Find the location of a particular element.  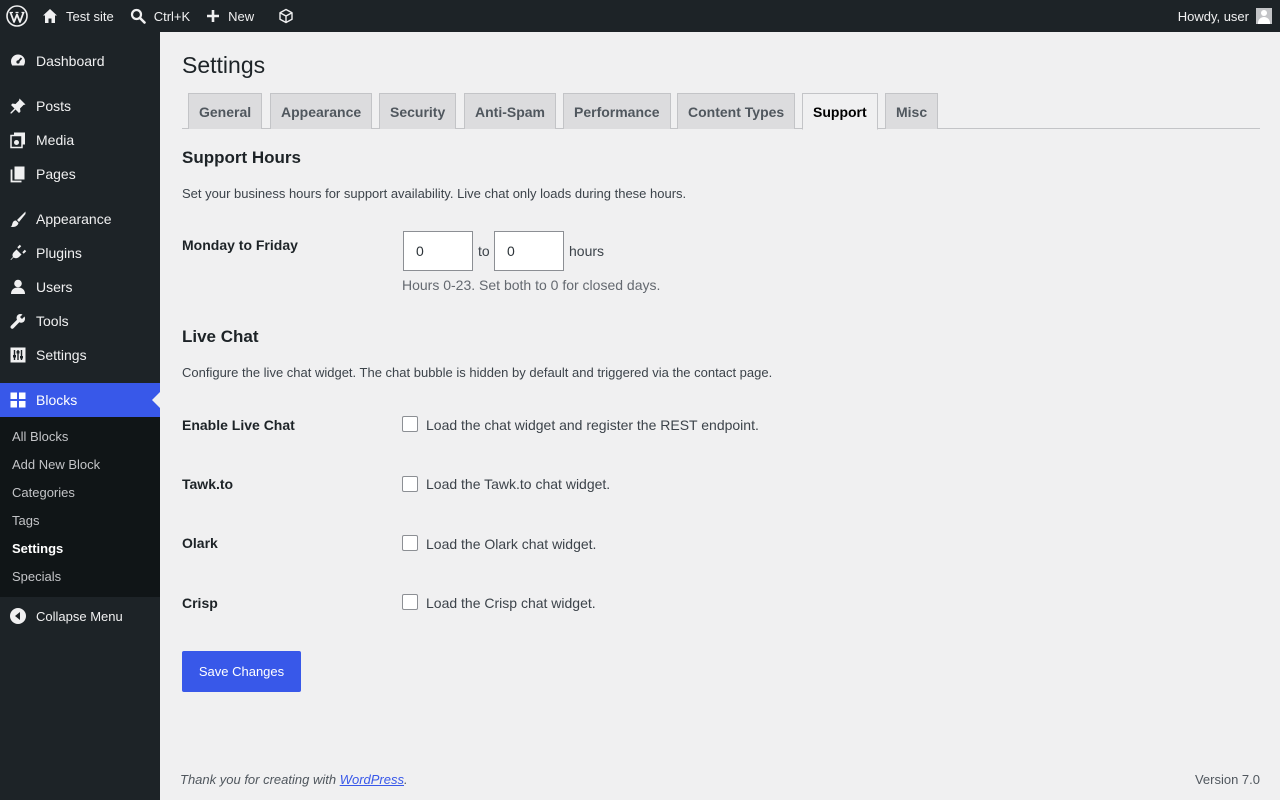

hours-unit-text: hours is located at coordinates (587, 251).